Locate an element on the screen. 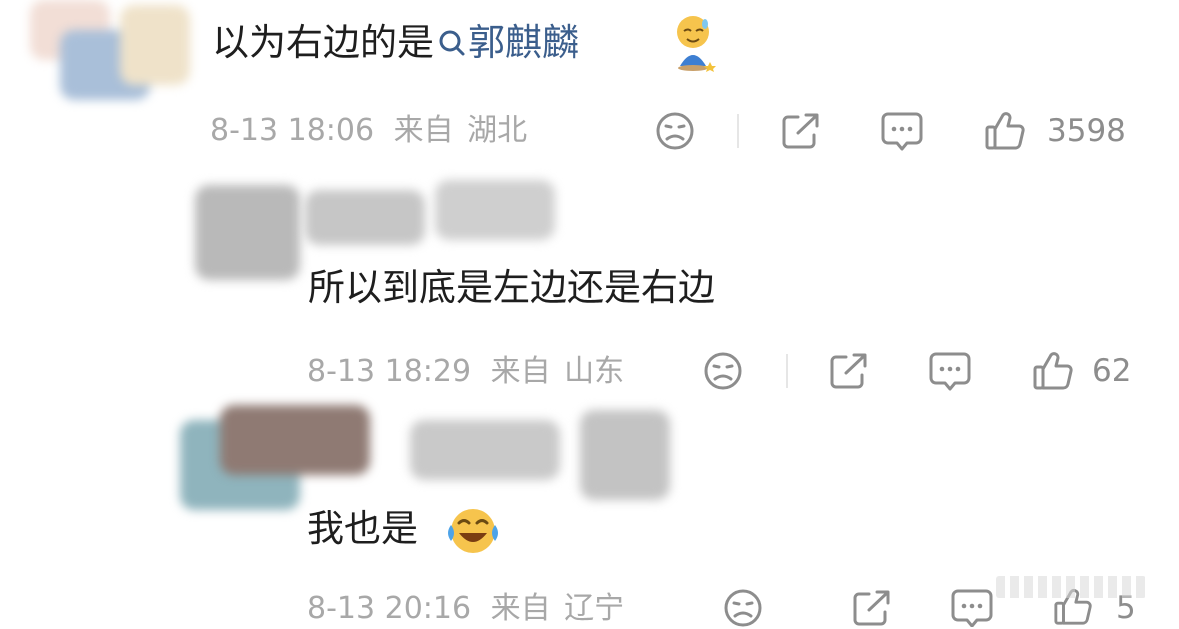 The image size is (1179, 629). comment-location: 山东 is located at coordinates (594, 371).